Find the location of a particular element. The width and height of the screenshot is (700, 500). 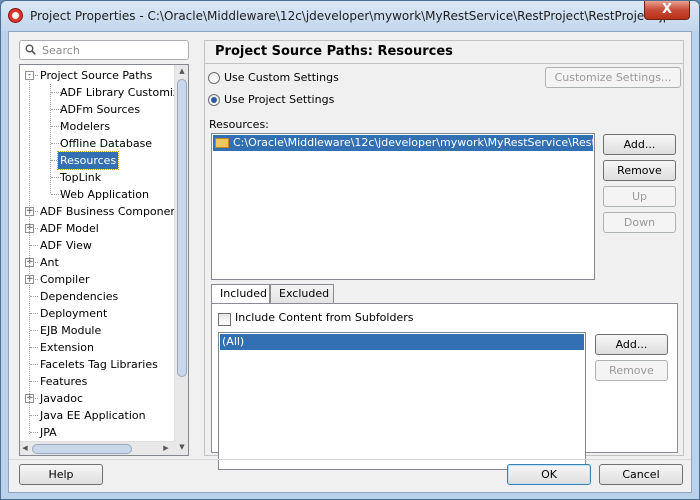

tree-item-label: Modelers is located at coordinates (85, 126).